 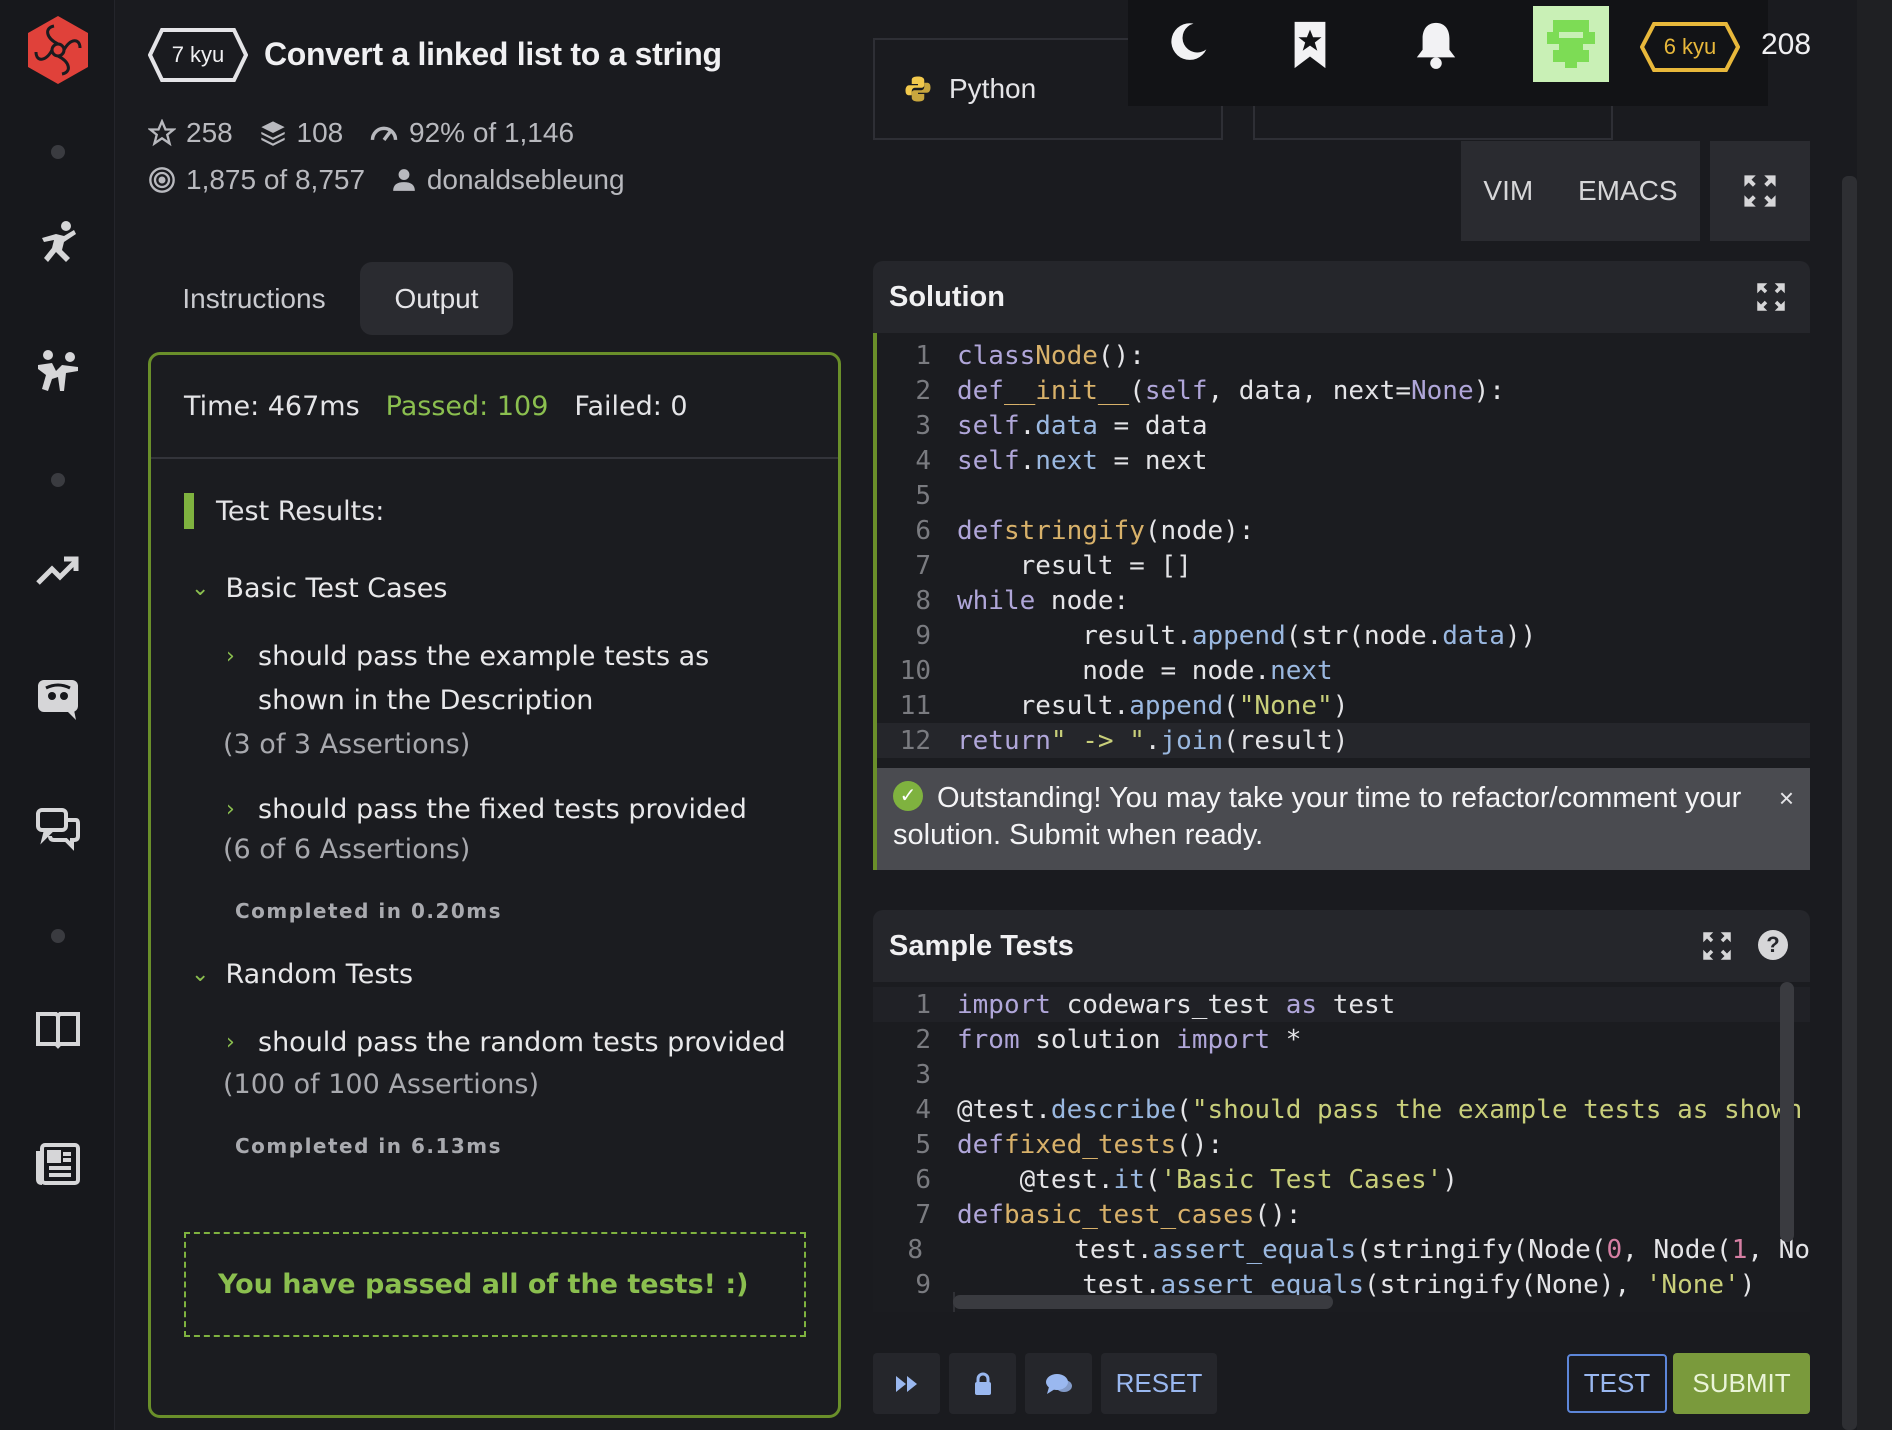 I want to click on satisfaction-stat: 92% of 1,146, so click(x=471, y=133).